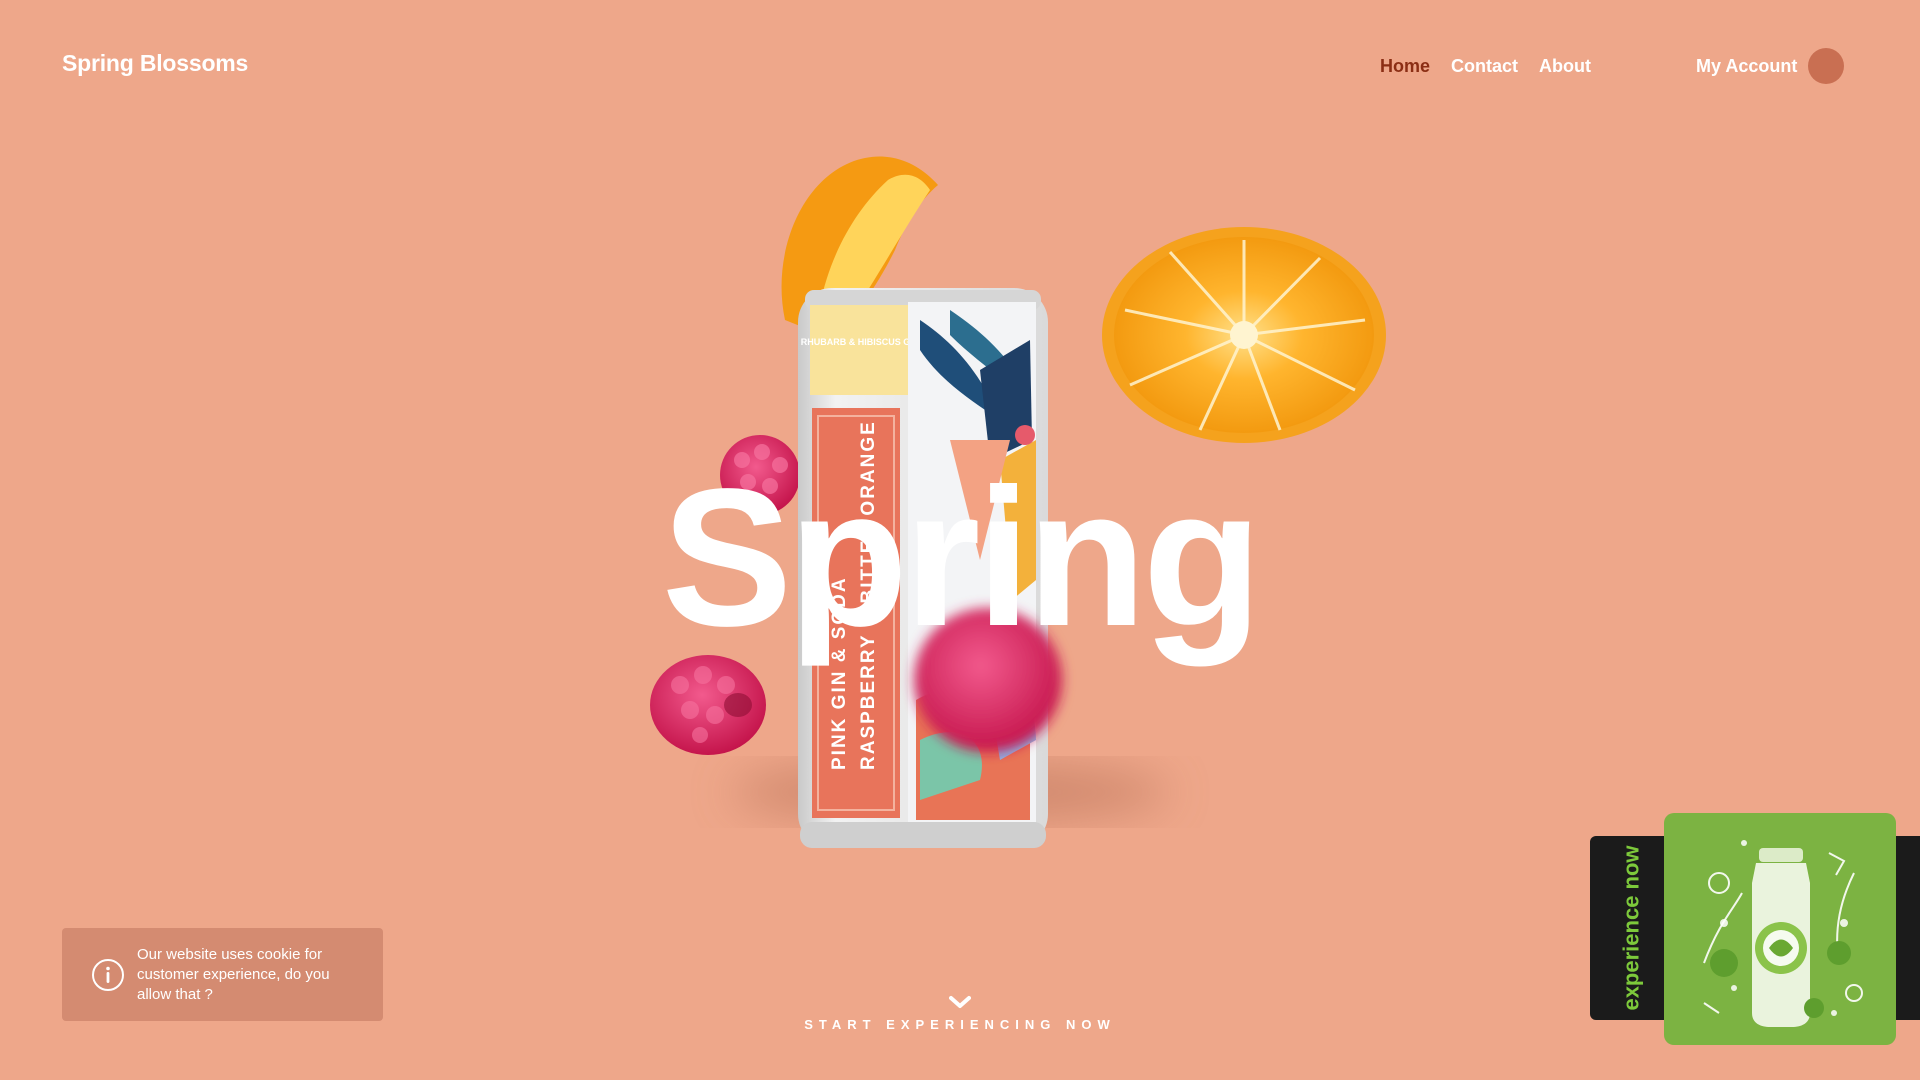 This screenshot has width=1920, height=1080. I want to click on start-experiencing-label: START EXPERIENCING NOW, so click(960, 1024).